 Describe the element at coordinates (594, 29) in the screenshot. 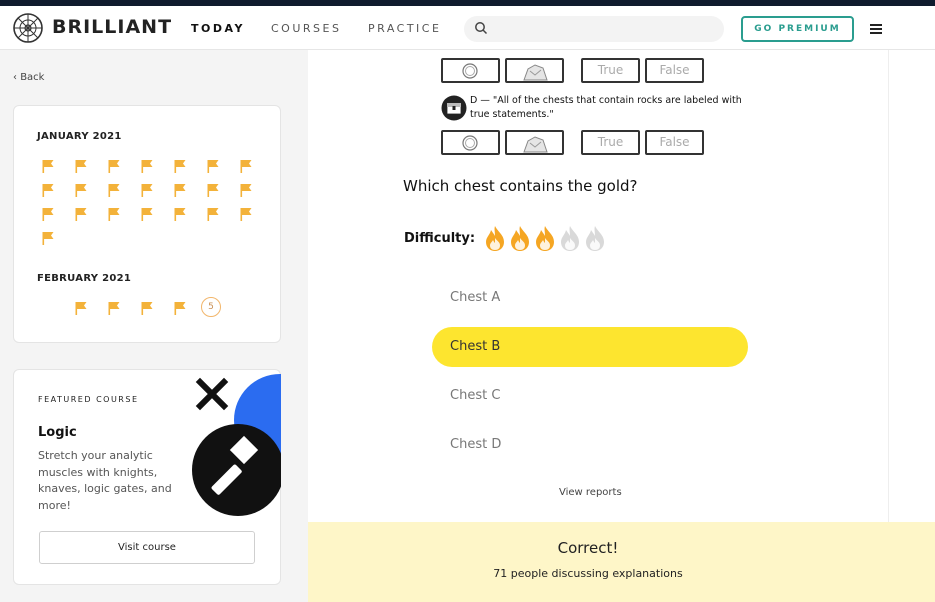

I see `search-input` at that location.